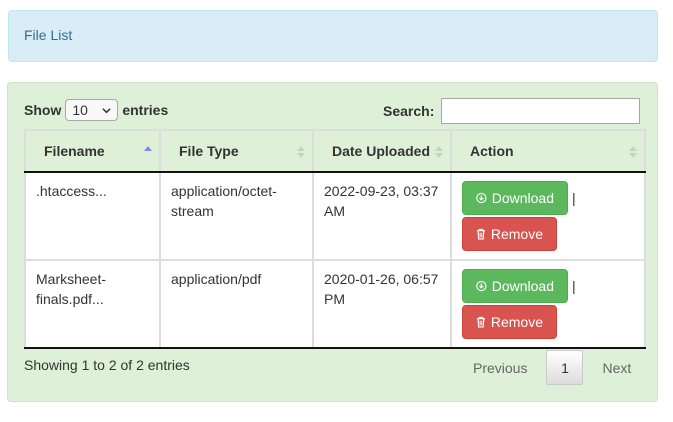 The image size is (673, 422). Describe the element at coordinates (236, 216) in the screenshot. I see `cell-file-type: application/octet-stream` at that location.